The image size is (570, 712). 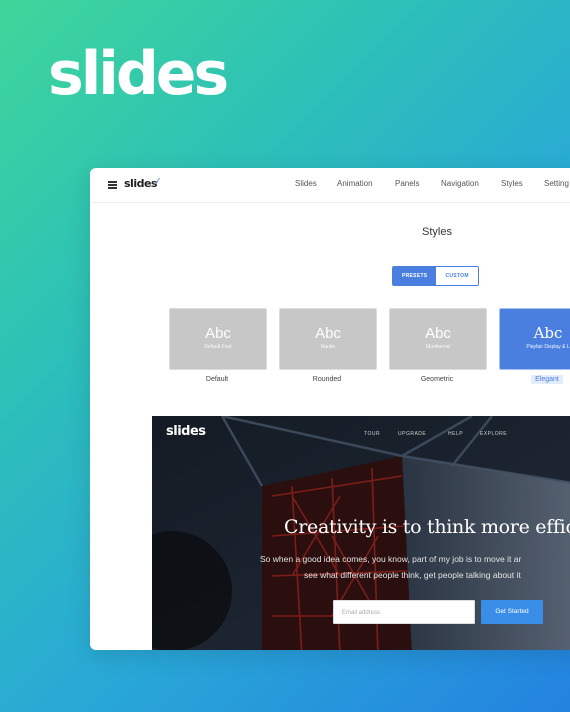 I want to click on preview-nav-help: HELP, so click(x=455, y=434).